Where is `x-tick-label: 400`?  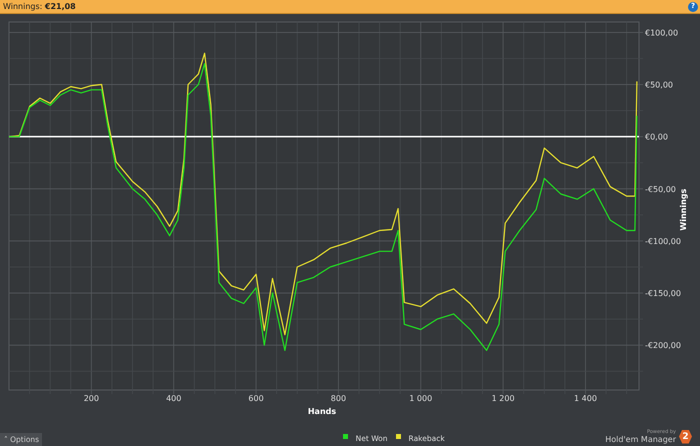 x-tick-label: 400 is located at coordinates (174, 398).